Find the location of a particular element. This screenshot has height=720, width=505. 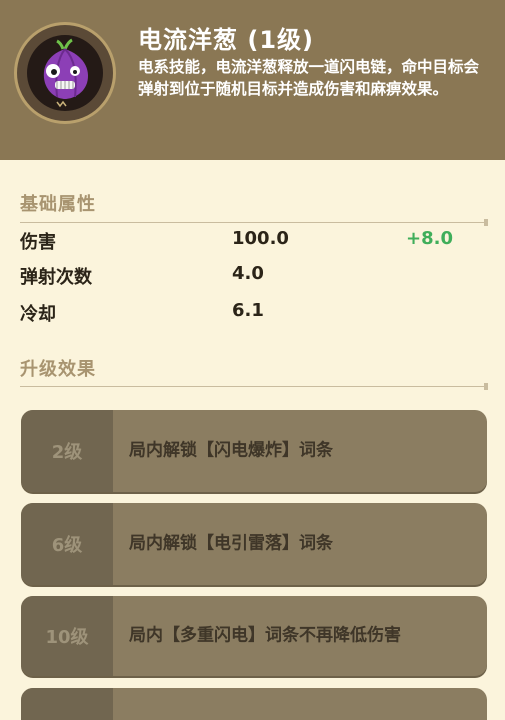

upgrade-description: 局内解锁【电引雷落】词条 is located at coordinates (231, 543).